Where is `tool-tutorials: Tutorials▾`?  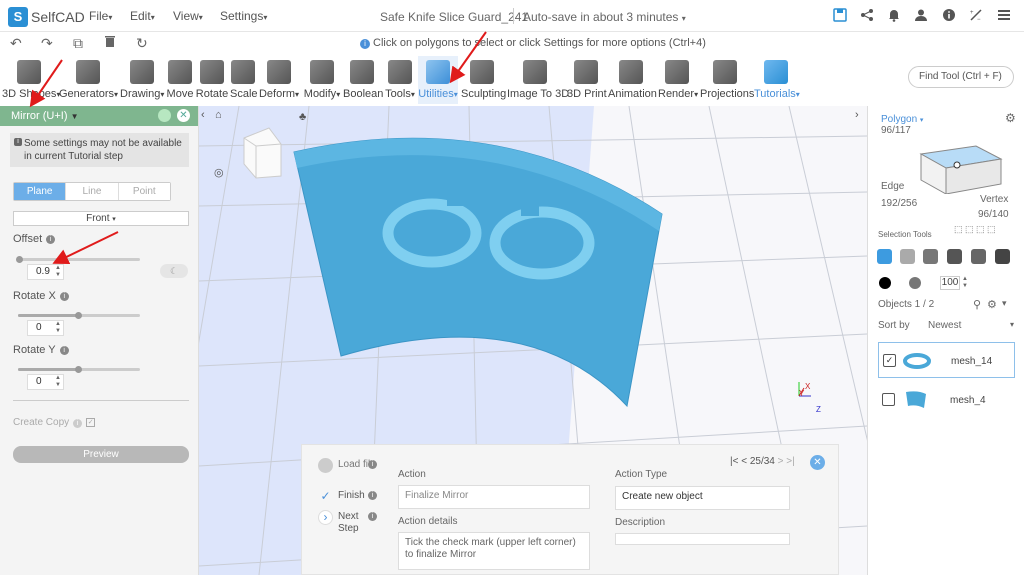
tool-tutorials: Tutorials▾ is located at coordinates (777, 80).